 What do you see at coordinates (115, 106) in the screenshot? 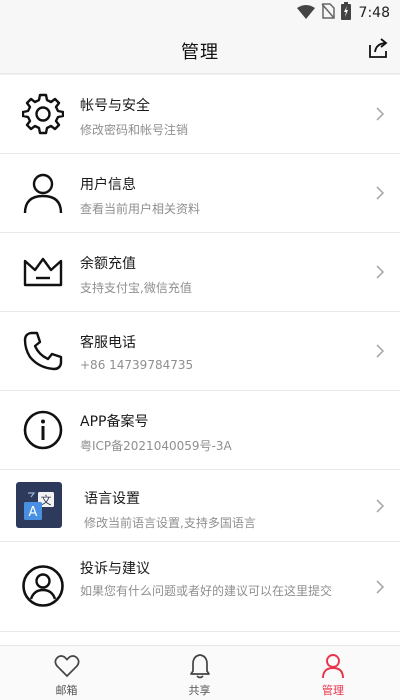
I see `list-item-title: 帐号与安全` at bounding box center [115, 106].